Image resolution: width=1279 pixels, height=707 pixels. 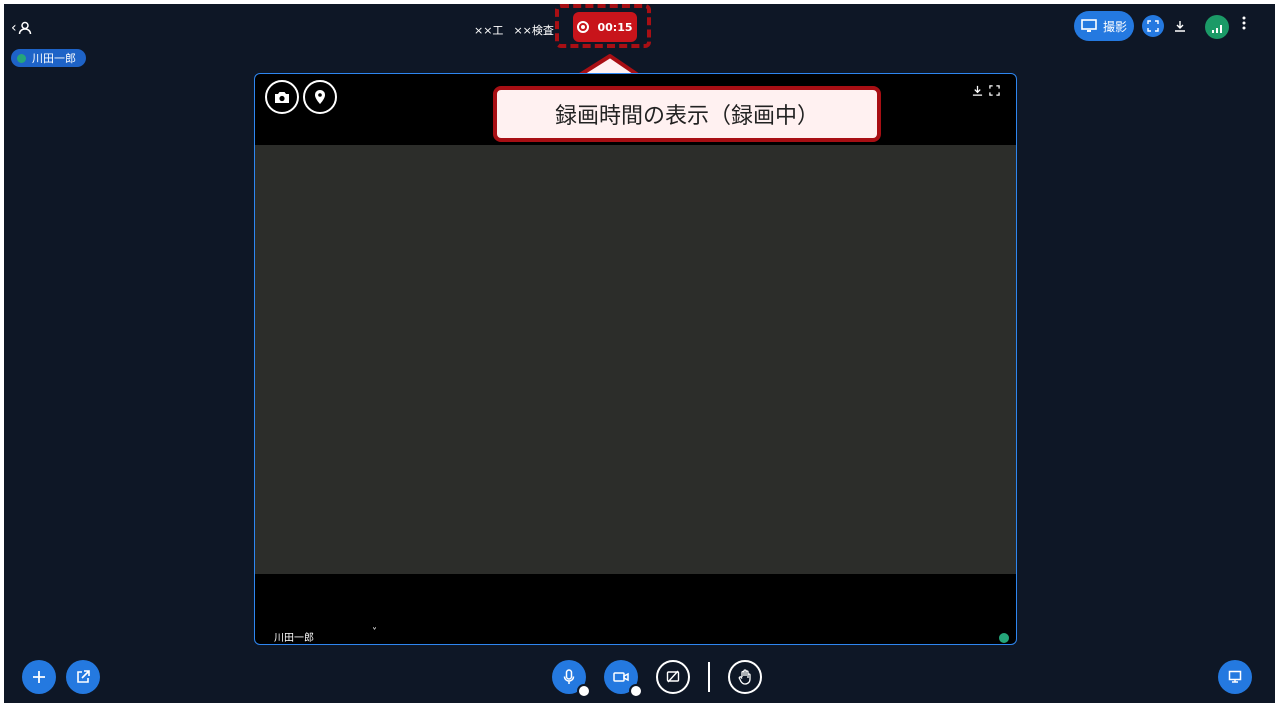 I want to click on fullscreen-button, so click(x=1153, y=26).